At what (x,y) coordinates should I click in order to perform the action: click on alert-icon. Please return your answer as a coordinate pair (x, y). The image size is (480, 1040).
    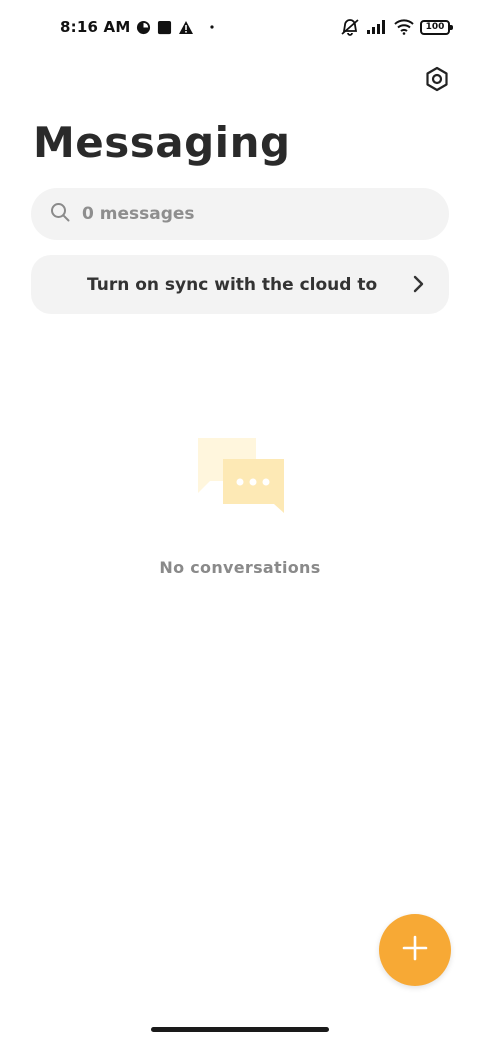
    Looking at the image, I should click on (186, 27).